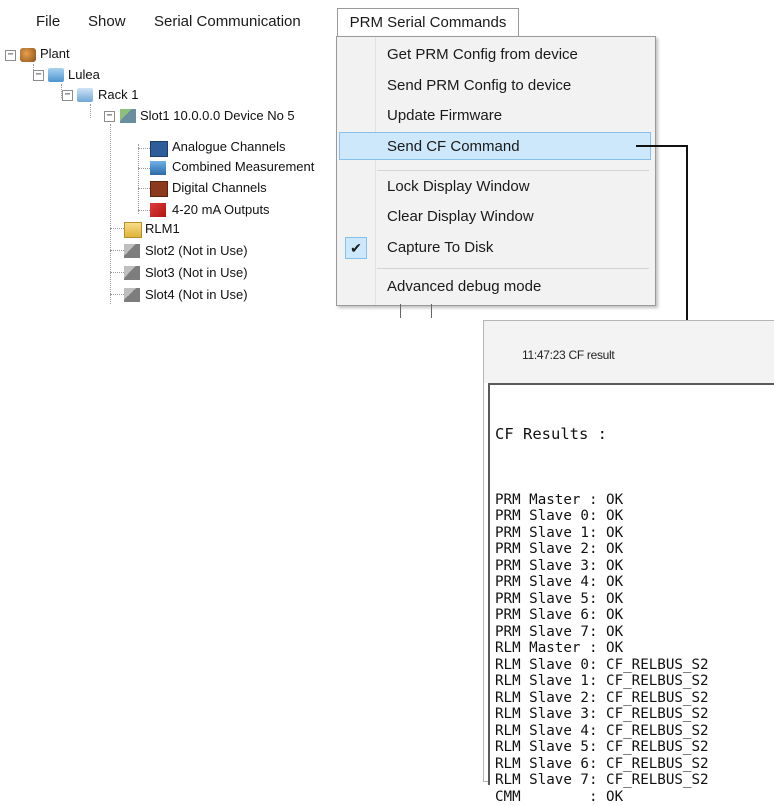 This screenshot has width=774, height=805. I want to click on window-border-fragment, so click(416, 311).